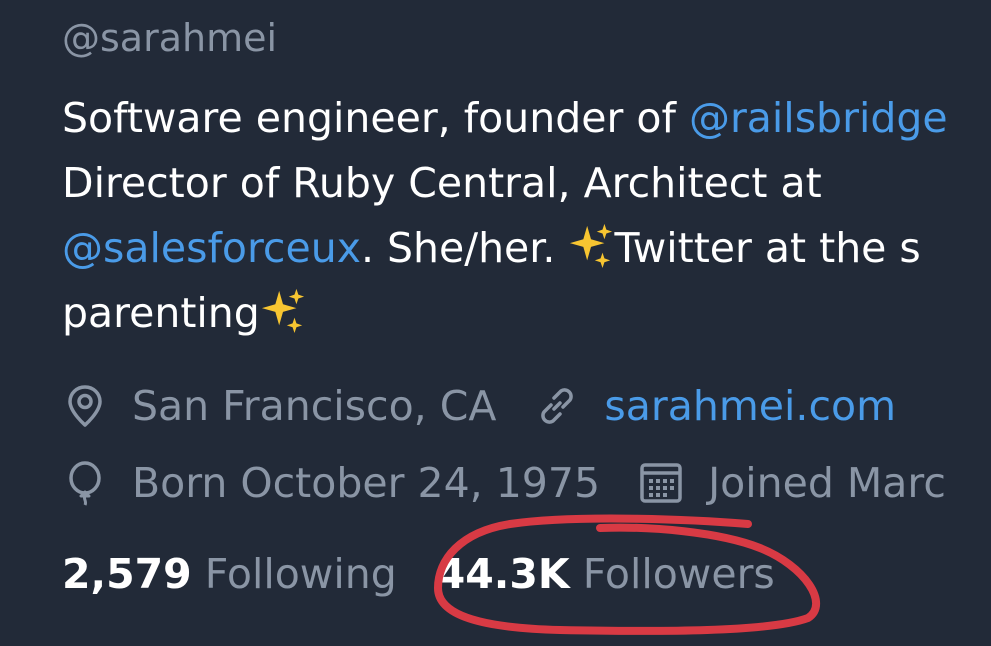  What do you see at coordinates (557, 406) in the screenshot?
I see `link-icon` at bounding box center [557, 406].